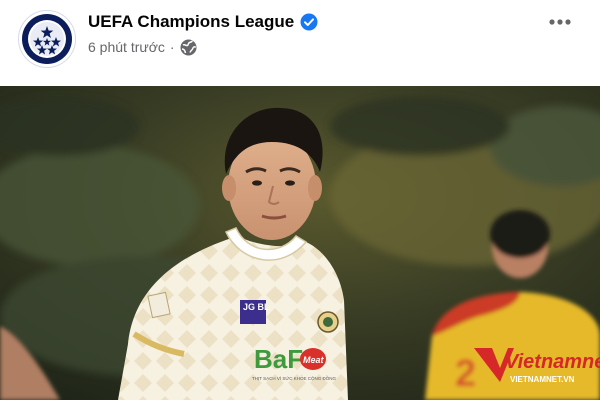 The image size is (600, 400). I want to click on page-name: UEFA Champions League, so click(191, 22).